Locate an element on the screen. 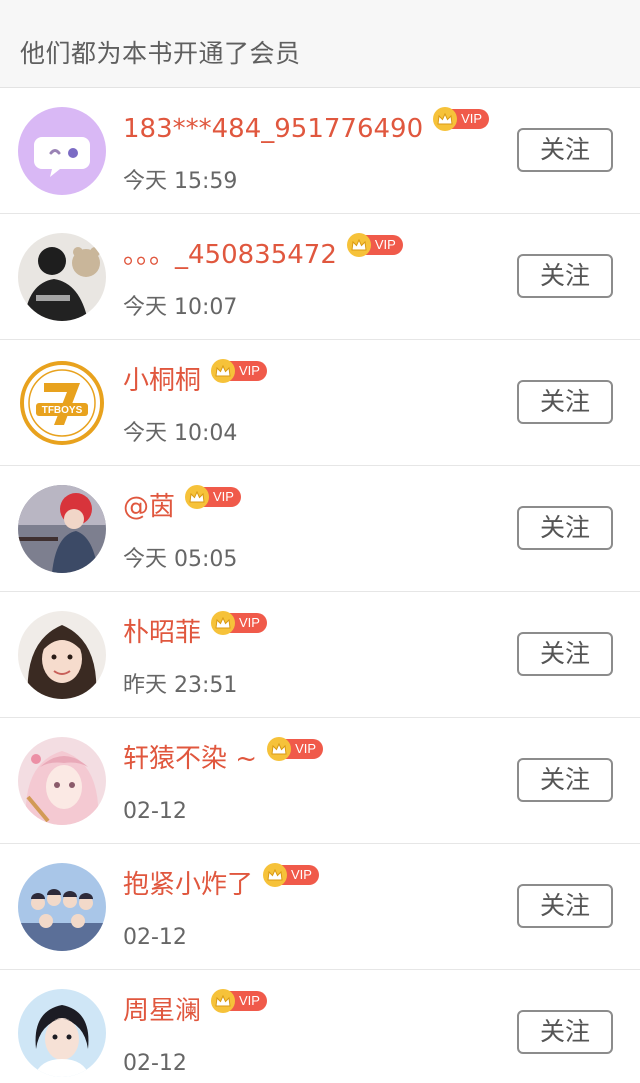 The height and width of the screenshot is (1083, 640). join-time: 今天 10:04 is located at coordinates (180, 433).